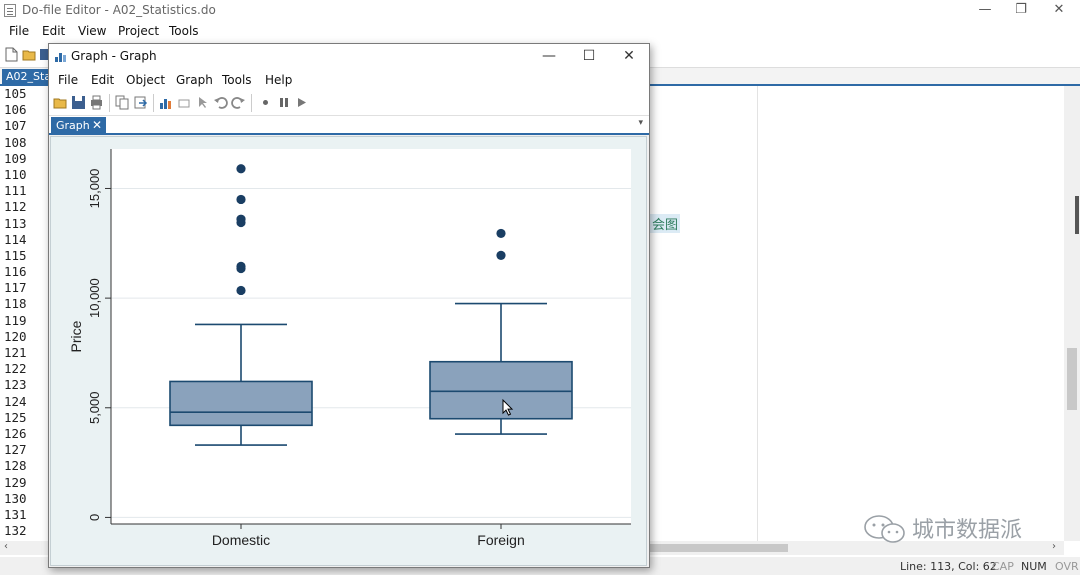 This screenshot has width=1080, height=575. Describe the element at coordinates (94, 517) in the screenshot. I see `y-tick-label: 0` at that location.